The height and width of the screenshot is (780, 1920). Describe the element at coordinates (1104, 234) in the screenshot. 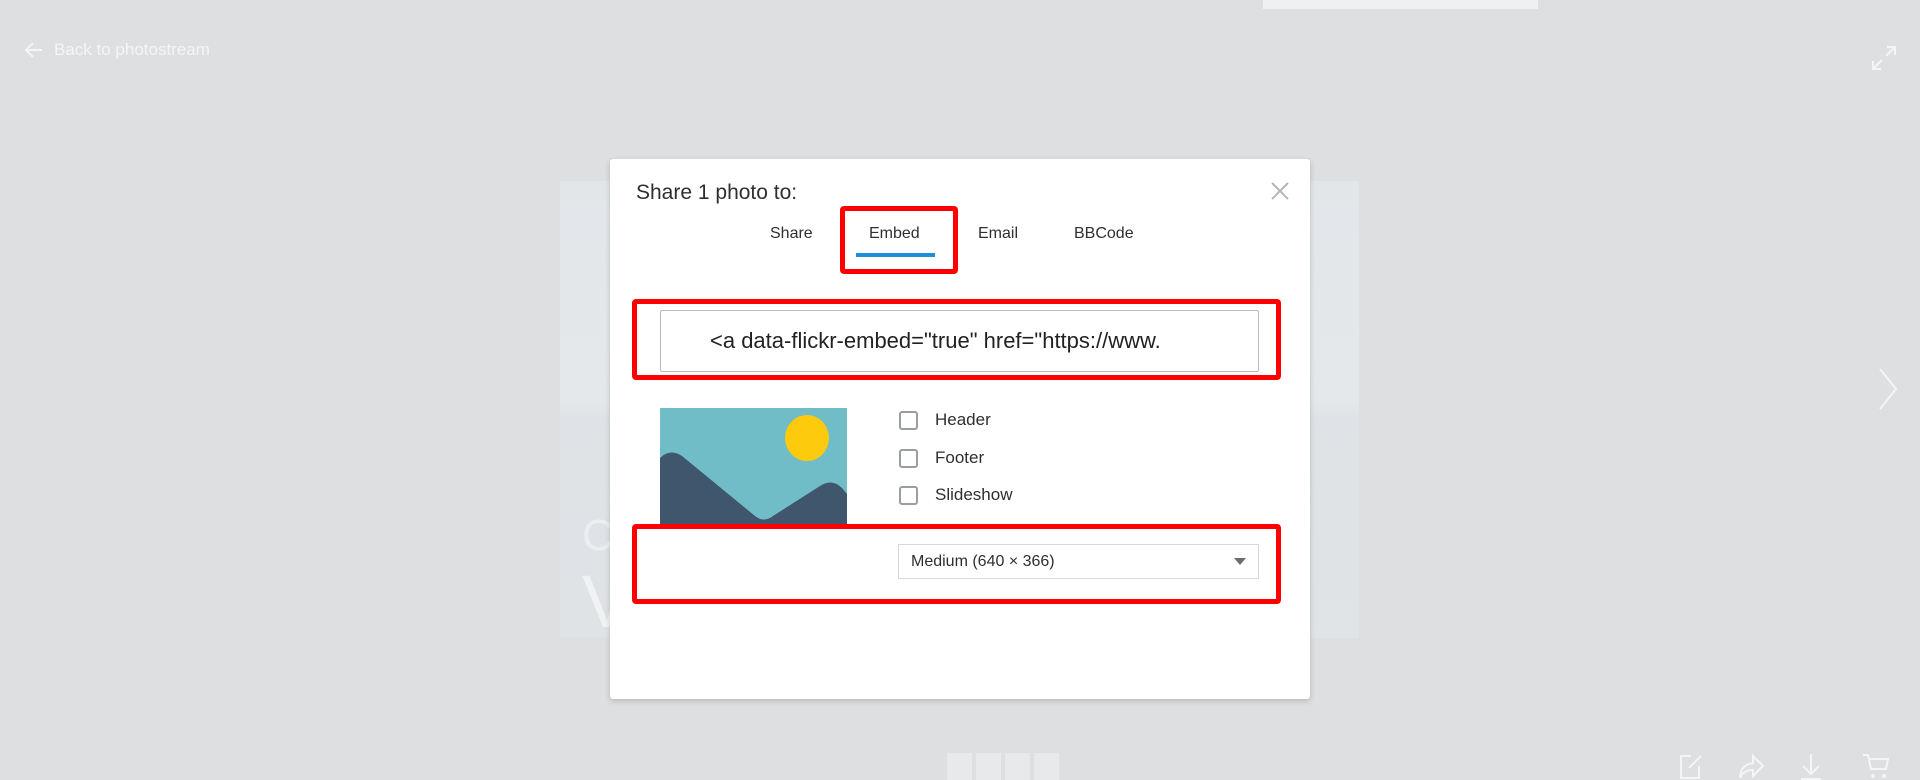

I see `tab-bbcode: BBCode` at that location.